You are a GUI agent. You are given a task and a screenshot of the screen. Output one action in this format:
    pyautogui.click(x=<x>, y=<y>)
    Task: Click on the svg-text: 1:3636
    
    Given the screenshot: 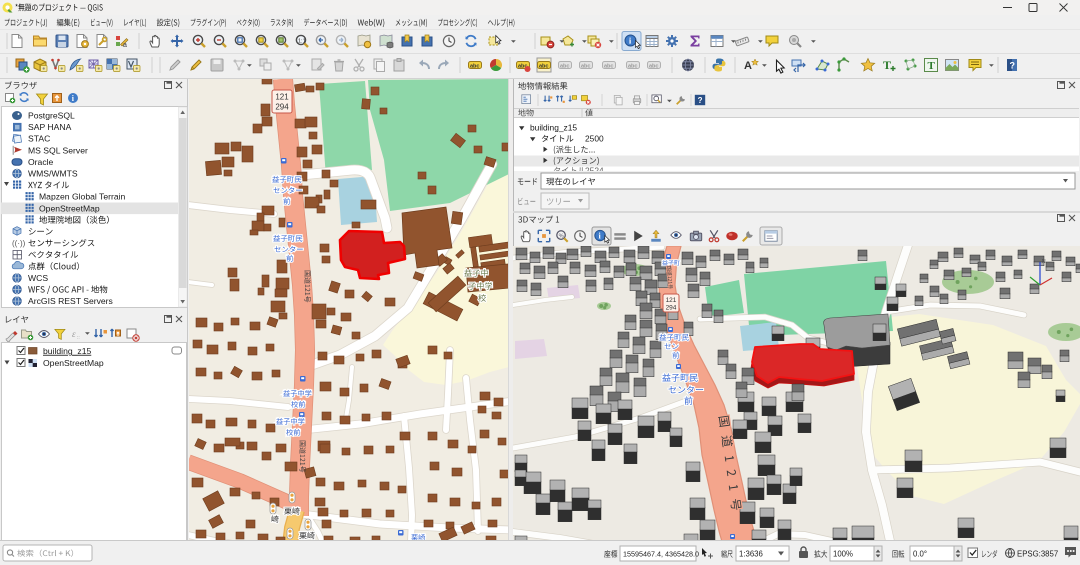 What is the action you would take?
    pyautogui.click(x=751, y=554)
    